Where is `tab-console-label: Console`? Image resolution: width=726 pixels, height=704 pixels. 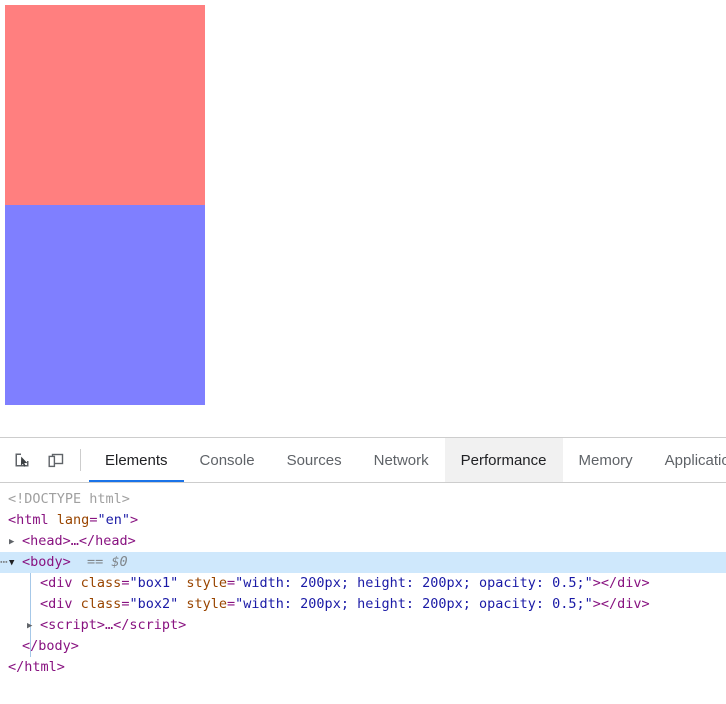 tab-console-label: Console is located at coordinates (227, 460).